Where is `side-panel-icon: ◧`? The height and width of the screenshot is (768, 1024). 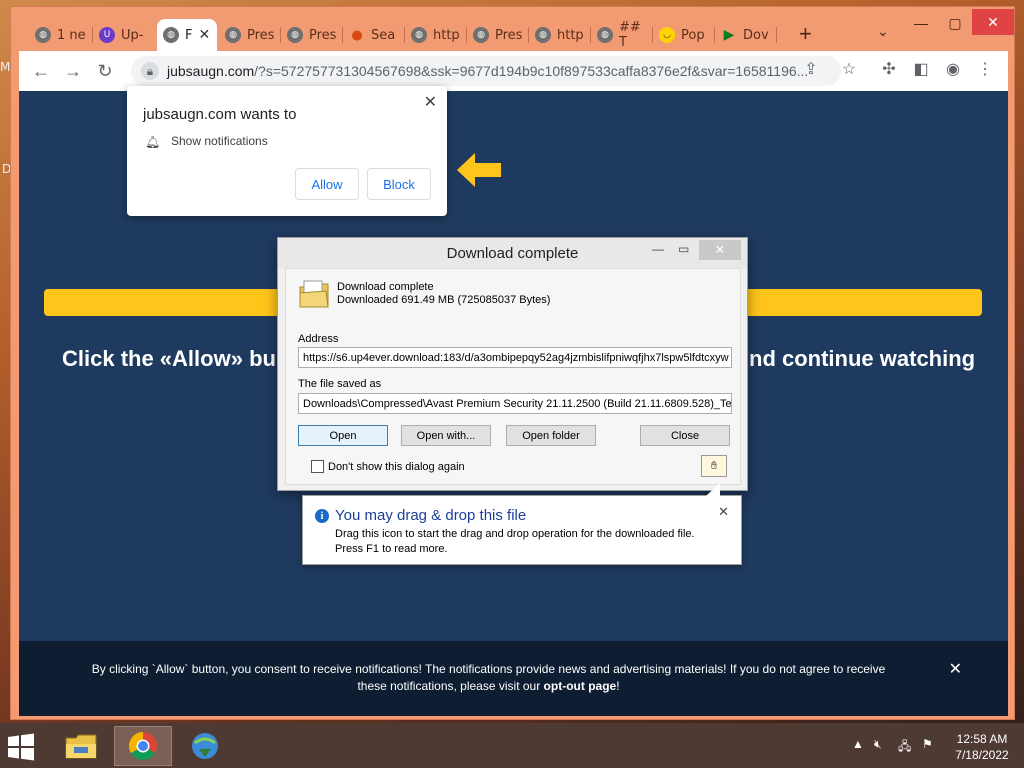 side-panel-icon: ◧ is located at coordinates (921, 69).